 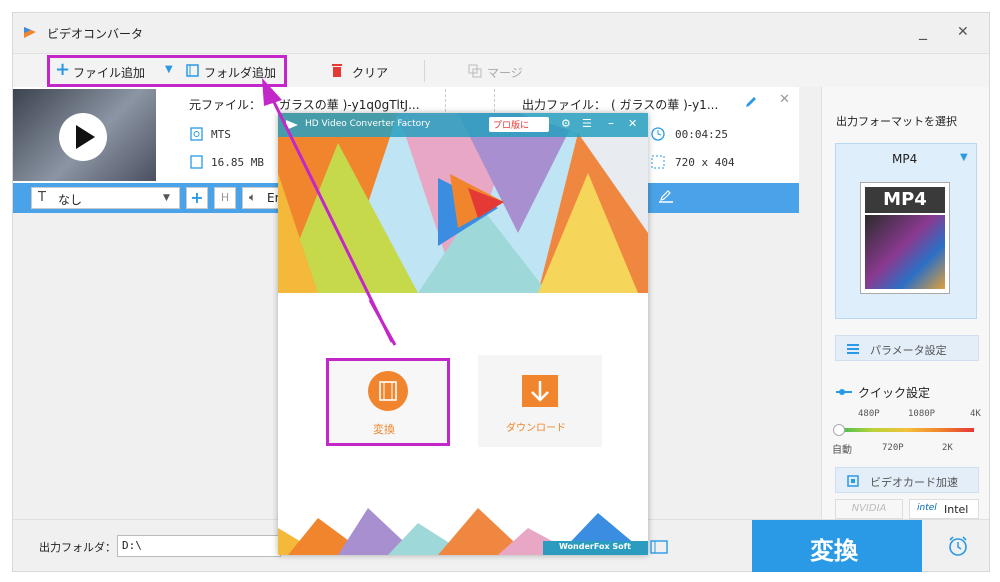 What do you see at coordinates (564, 105) in the screenshot?
I see `output-label: 出力ファイル：` at bounding box center [564, 105].